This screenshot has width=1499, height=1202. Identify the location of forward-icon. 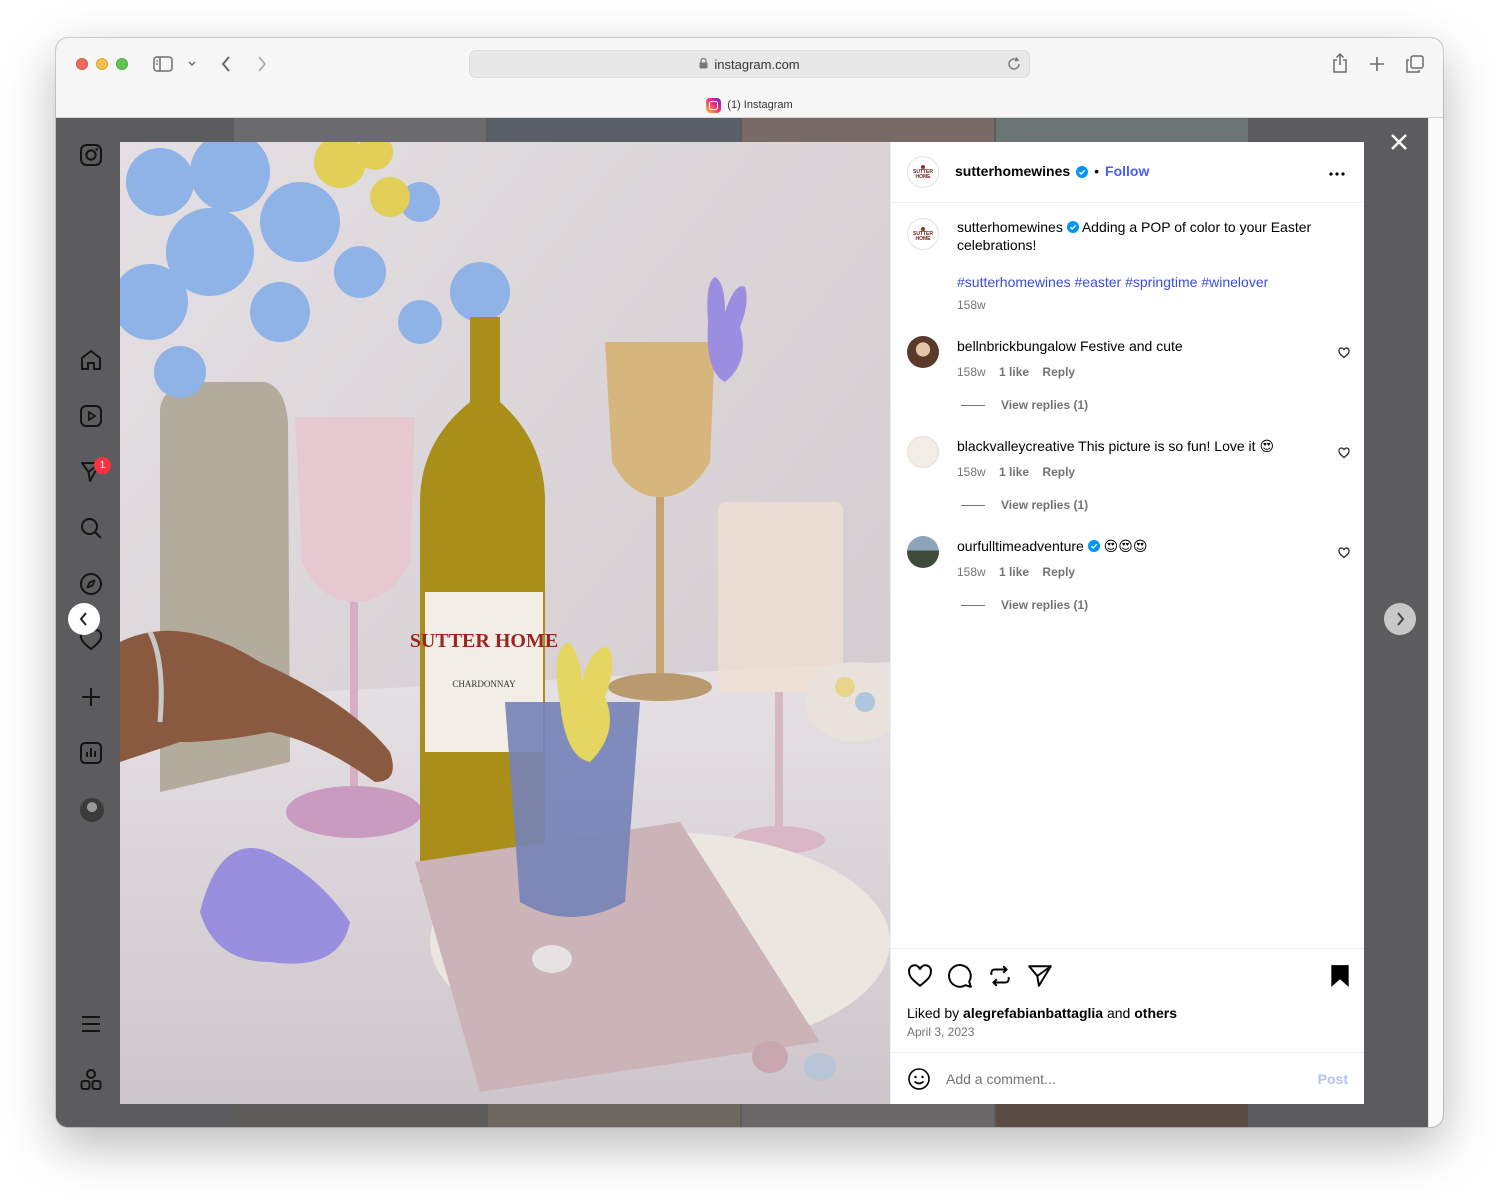
(262, 64).